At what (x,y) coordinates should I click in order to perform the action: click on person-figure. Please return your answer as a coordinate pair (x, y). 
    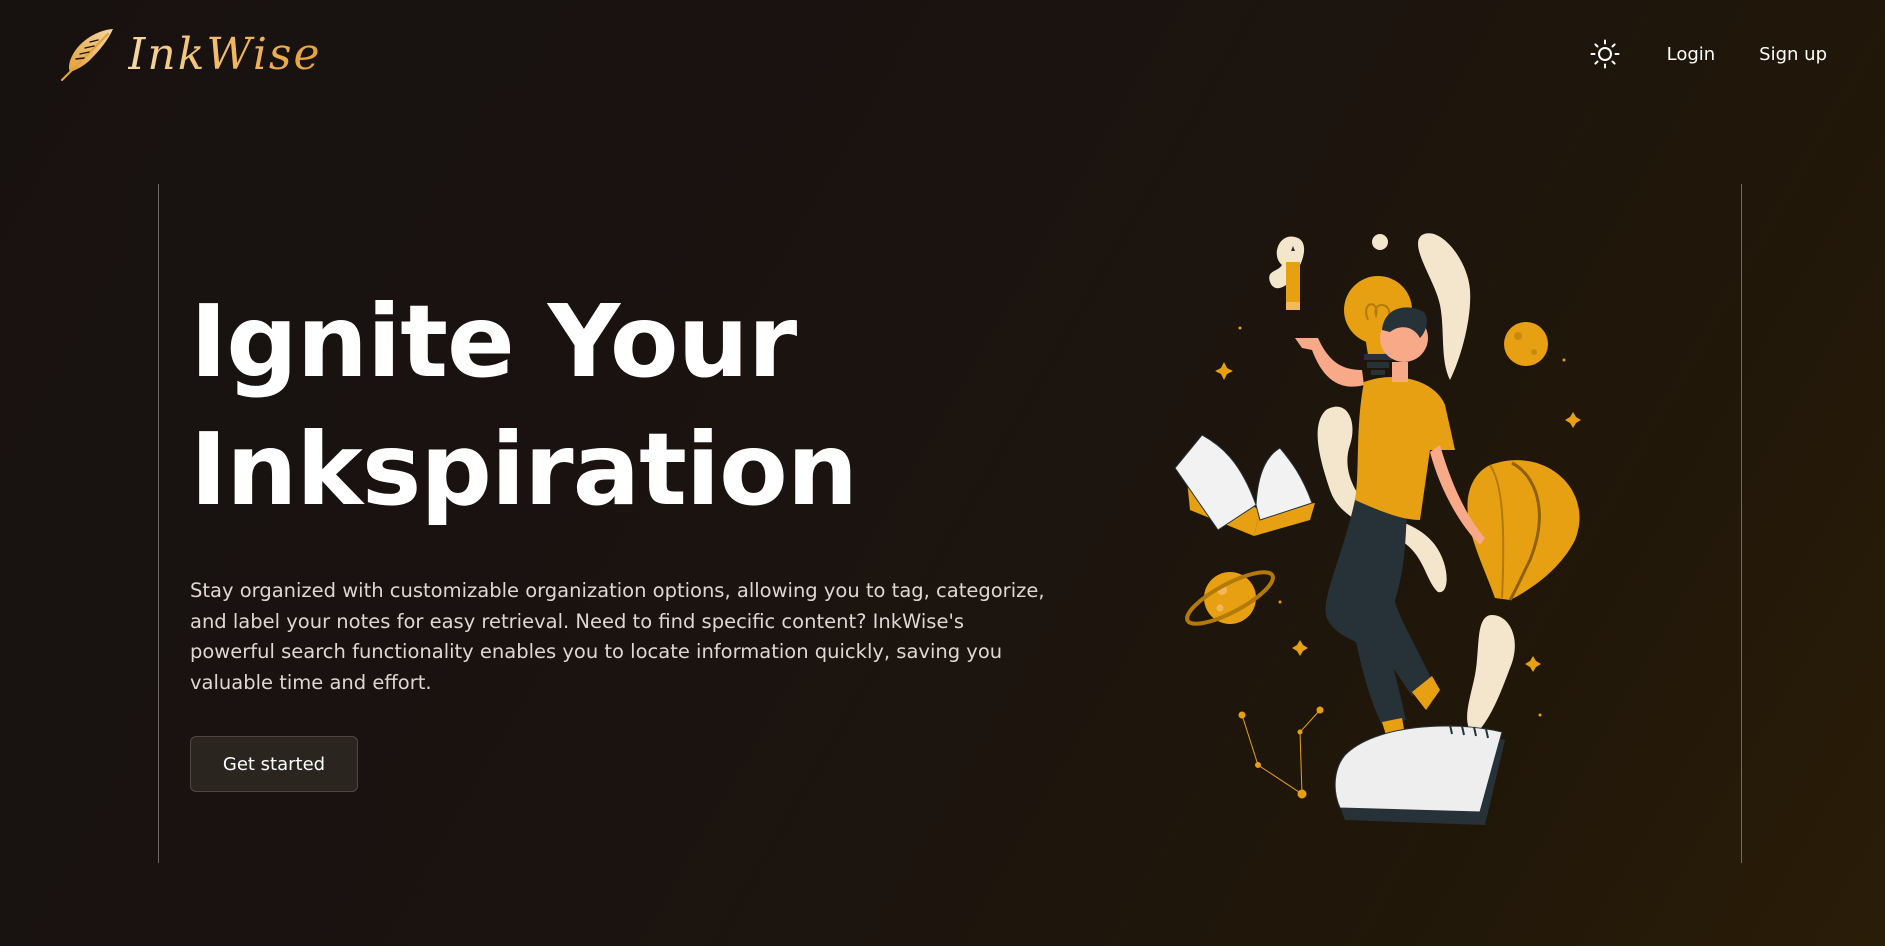
    Looking at the image, I should click on (1390, 527).